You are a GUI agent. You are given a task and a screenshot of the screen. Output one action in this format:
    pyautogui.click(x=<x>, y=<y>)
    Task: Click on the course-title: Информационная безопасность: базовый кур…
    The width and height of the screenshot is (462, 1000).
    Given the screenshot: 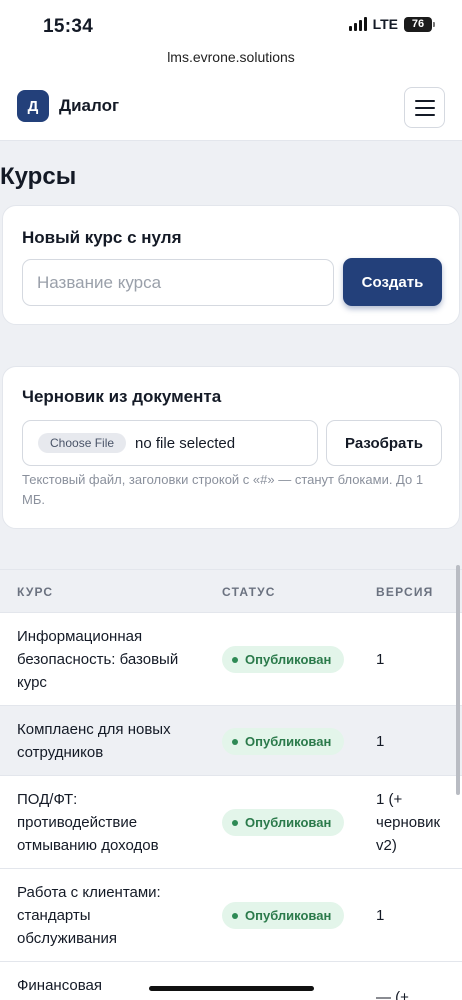 What is the action you would take?
    pyautogui.click(x=112, y=659)
    